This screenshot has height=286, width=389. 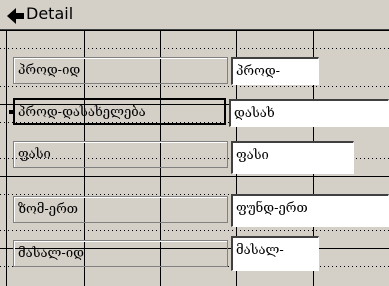 What do you see at coordinates (16, 16) in the screenshot?
I see `down-arrow-icon` at bounding box center [16, 16].